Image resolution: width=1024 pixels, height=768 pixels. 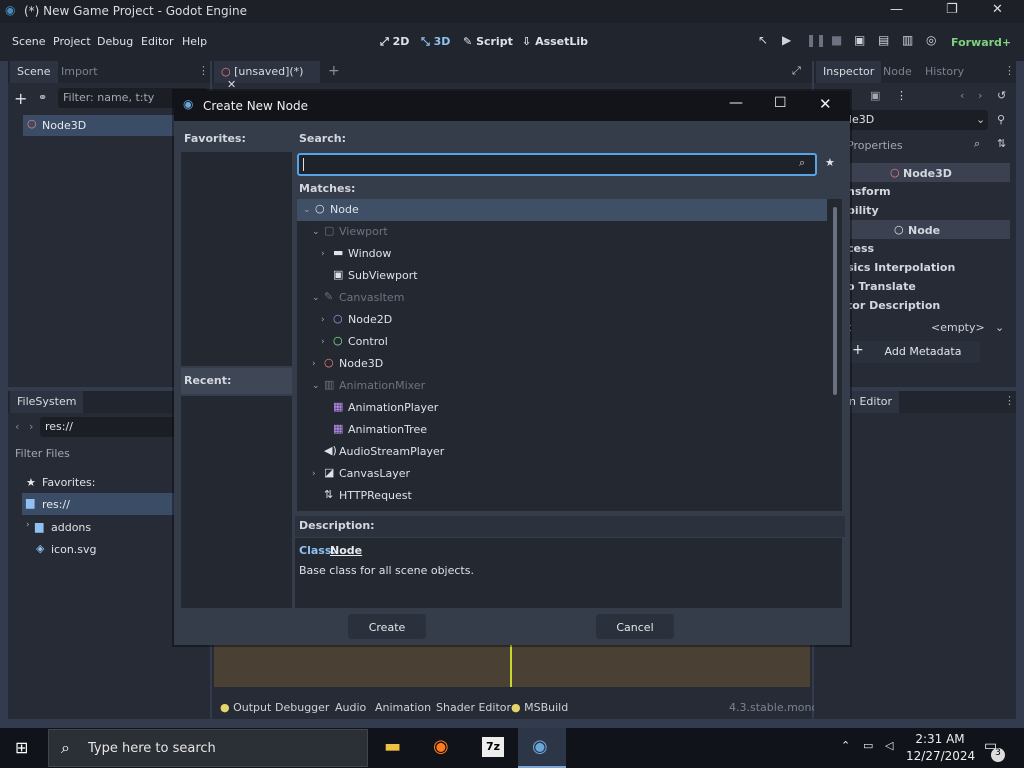 I want to click on clock-time: 2:31 AM, so click(x=940, y=739).